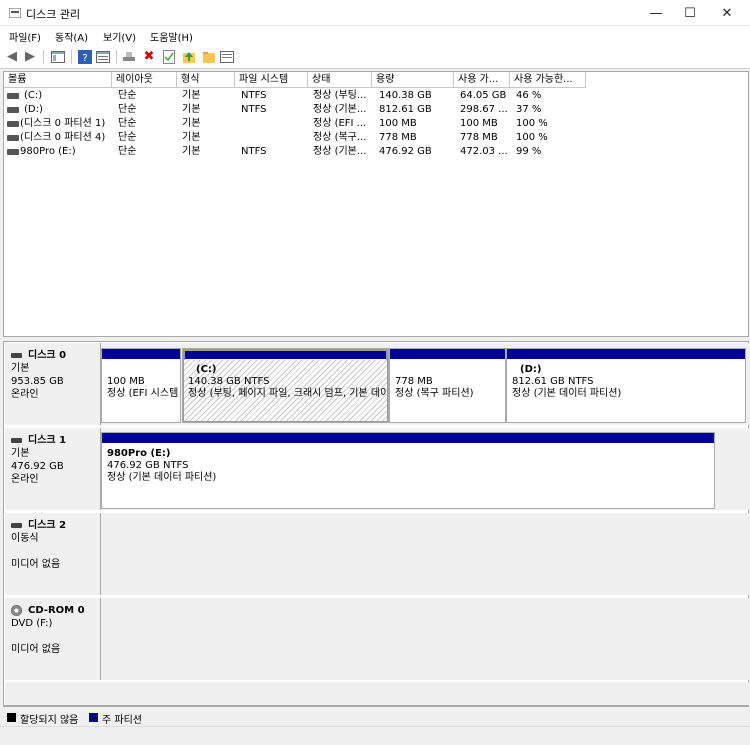 The height and width of the screenshot is (745, 750). What do you see at coordinates (340, 80) in the screenshot?
I see `column-header-status: 상태` at bounding box center [340, 80].